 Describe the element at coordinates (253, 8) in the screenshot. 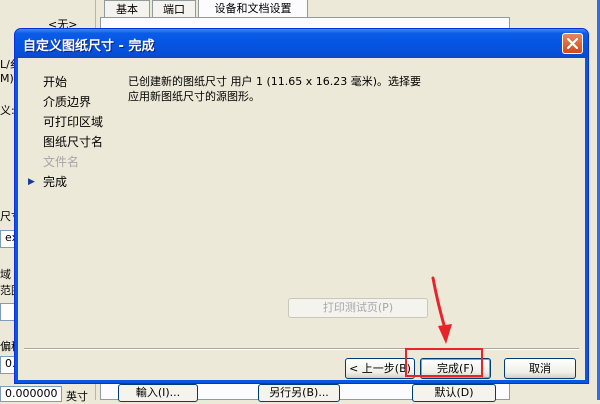

I see `tab-device-document-settings: 设备和文档设置` at that location.